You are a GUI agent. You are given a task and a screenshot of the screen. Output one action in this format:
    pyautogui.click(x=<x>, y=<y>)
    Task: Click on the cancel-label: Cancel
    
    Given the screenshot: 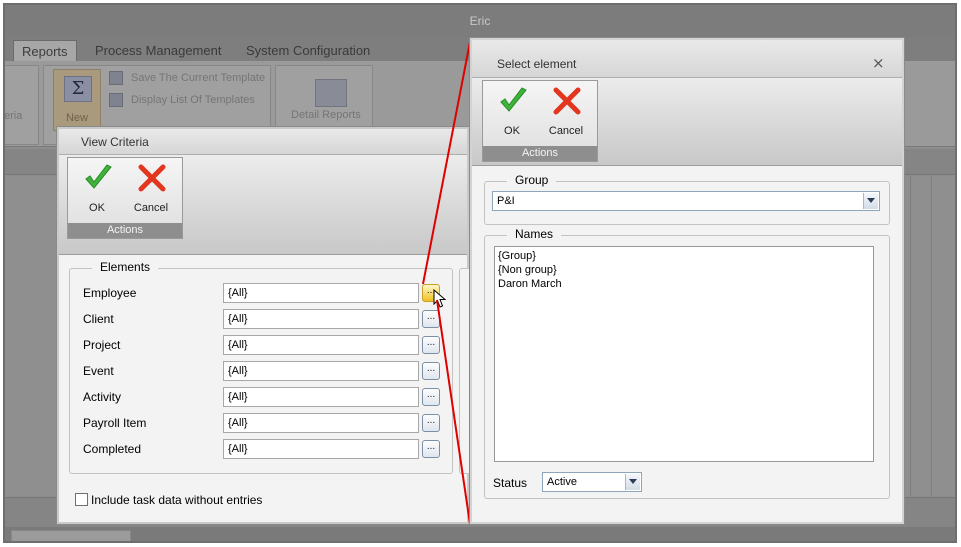 What is the action you would take?
    pyautogui.click(x=566, y=131)
    